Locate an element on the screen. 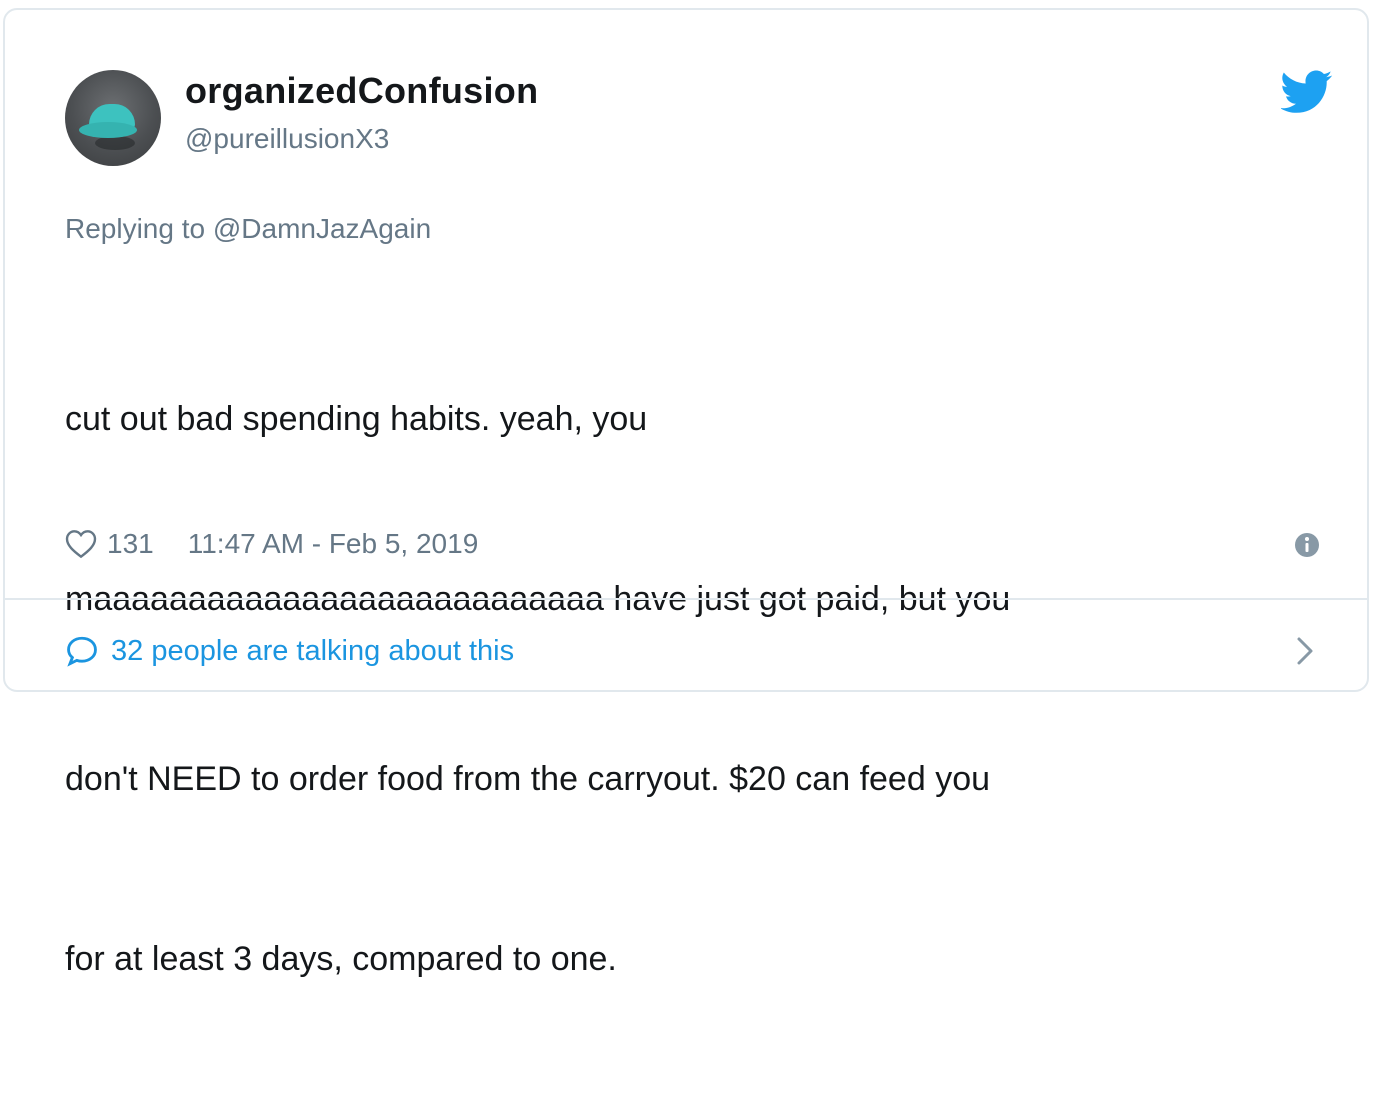 Image resolution: width=1376 pixels, height=1109 pixels. avatar-cap-shadow is located at coordinates (115, 143).